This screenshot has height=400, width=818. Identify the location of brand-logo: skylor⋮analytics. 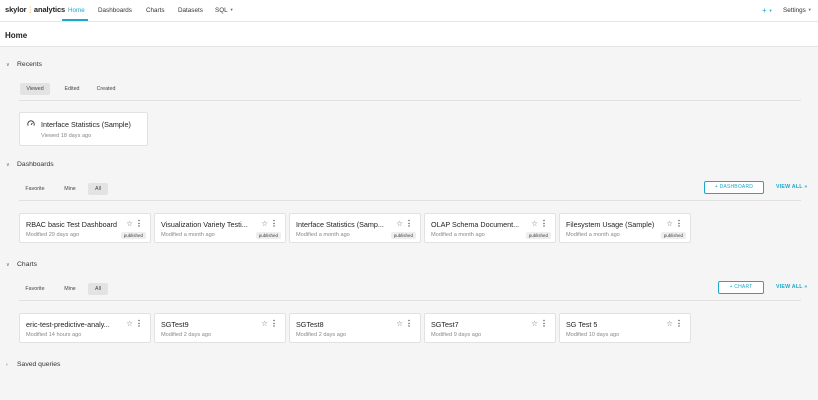
(35, 9).